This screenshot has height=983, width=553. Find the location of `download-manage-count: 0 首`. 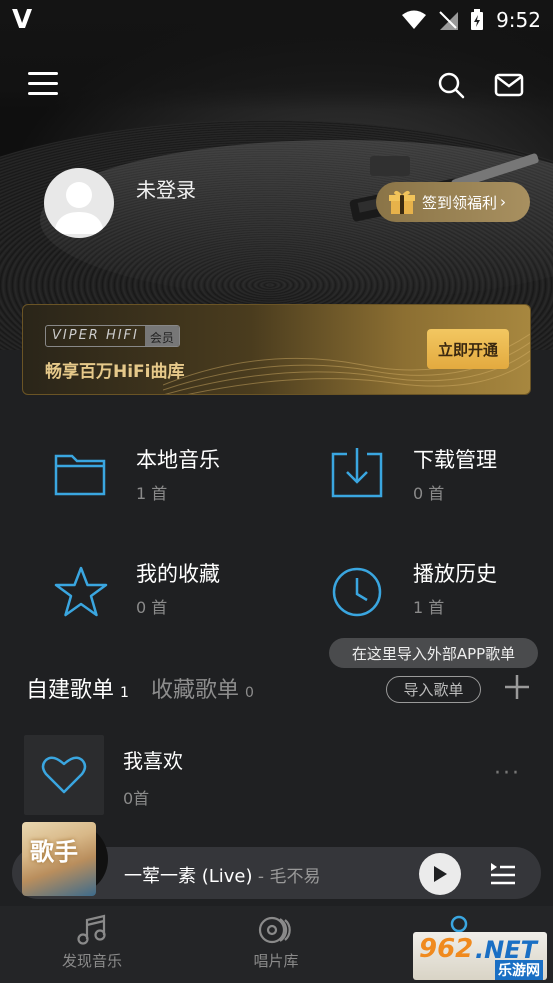

download-manage-count: 0 首 is located at coordinates (429, 493).